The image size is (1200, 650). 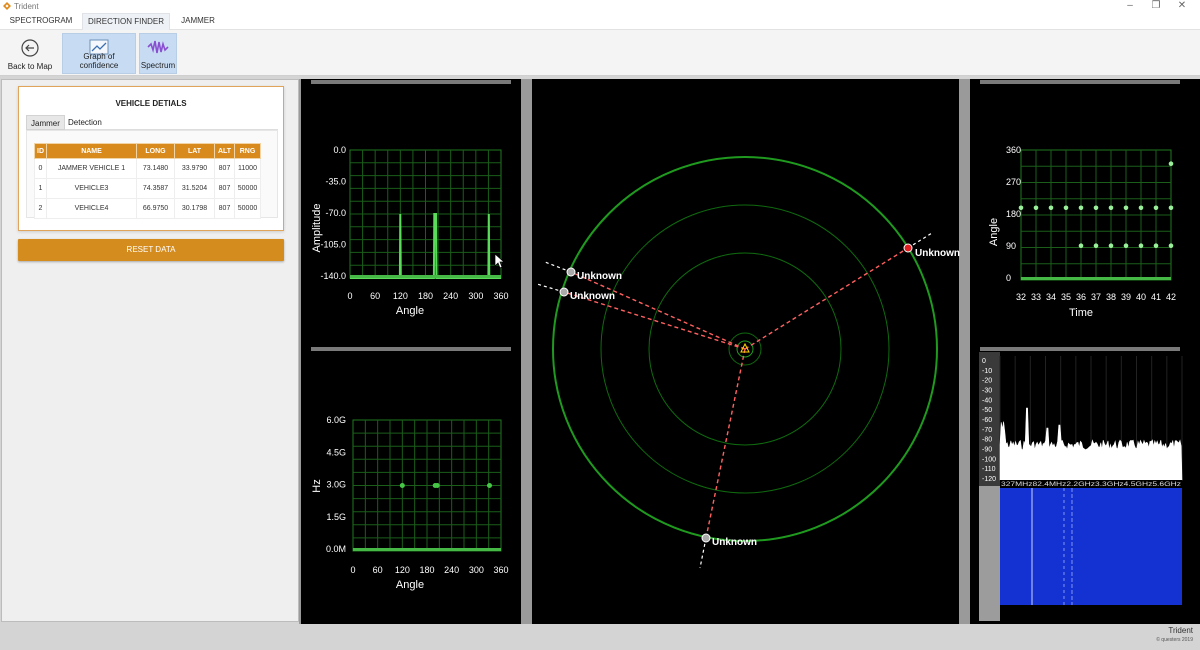 What do you see at coordinates (317, 485) in the screenshot?
I see `frequency-ylabel: Hz` at bounding box center [317, 485].